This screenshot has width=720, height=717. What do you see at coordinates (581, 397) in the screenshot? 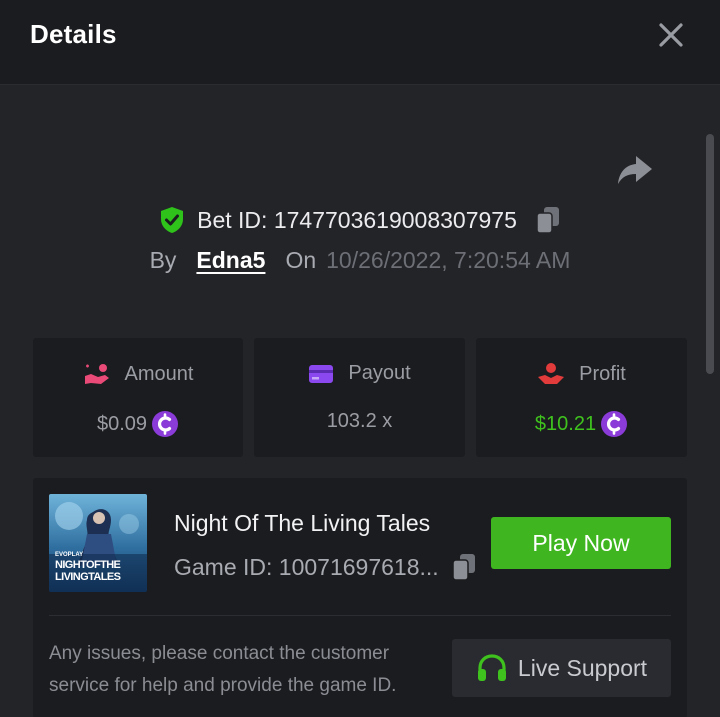
I see `profit-card: Profit $10.21` at bounding box center [581, 397].